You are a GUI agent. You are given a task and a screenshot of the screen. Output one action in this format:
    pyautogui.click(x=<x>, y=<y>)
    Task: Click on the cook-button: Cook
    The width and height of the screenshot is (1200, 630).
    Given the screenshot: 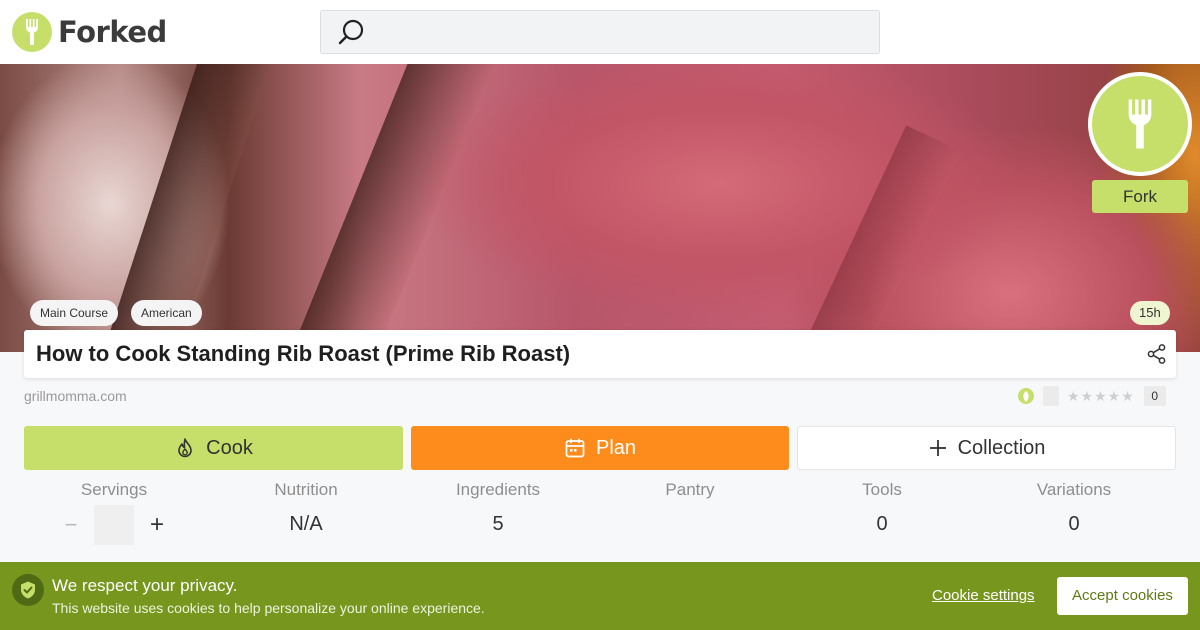 What is the action you would take?
    pyautogui.click(x=213, y=448)
    